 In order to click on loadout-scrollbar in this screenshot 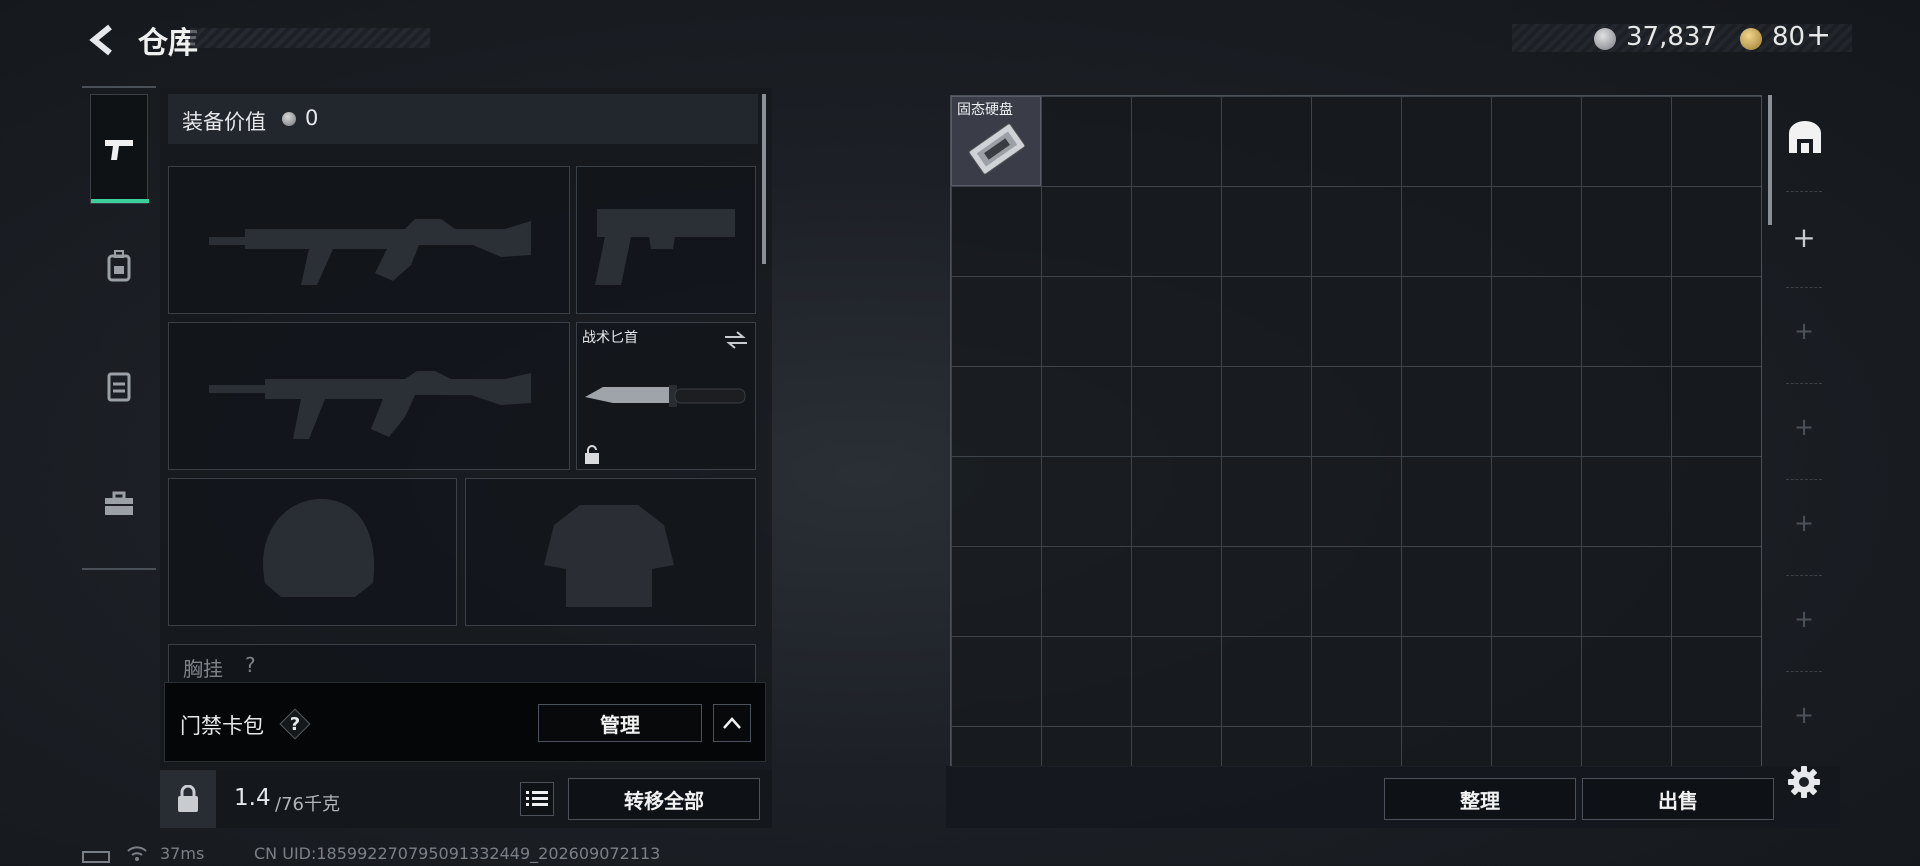, I will do `click(764, 179)`.